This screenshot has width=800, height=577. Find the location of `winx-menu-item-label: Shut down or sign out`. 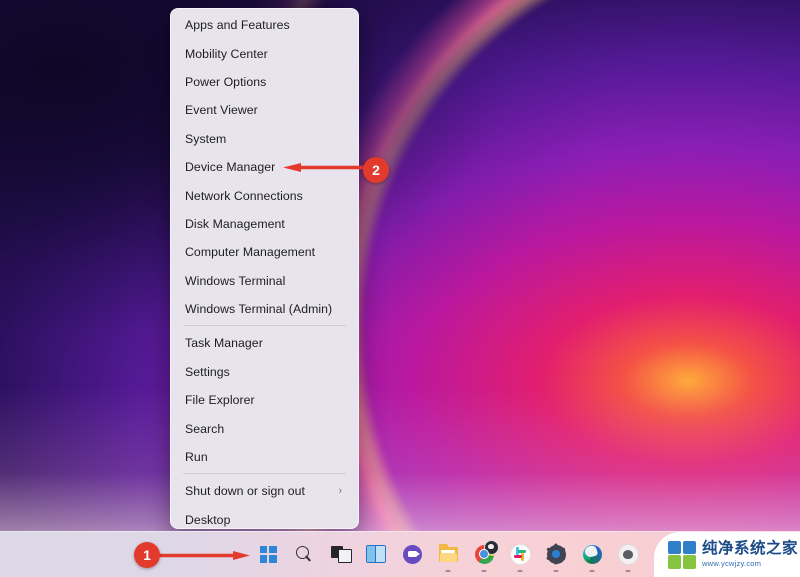

winx-menu-item-label: Shut down or sign out is located at coordinates (245, 491).